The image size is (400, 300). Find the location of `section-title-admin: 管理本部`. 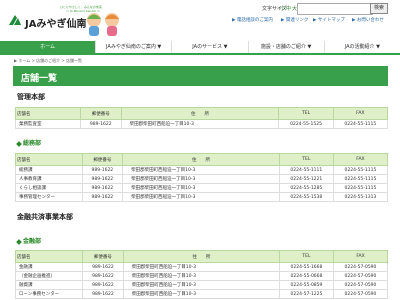

section-title-admin: 管理本部 is located at coordinates (31, 97).